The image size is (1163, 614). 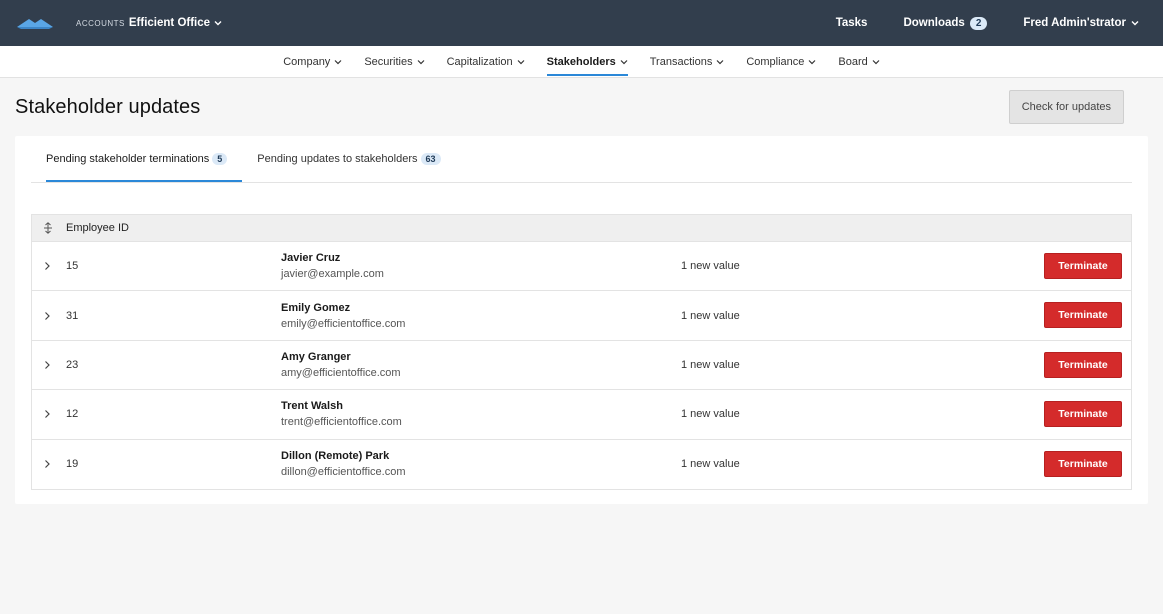 I want to click on check-for-updates-button: Check for updates, so click(x=1066, y=107).